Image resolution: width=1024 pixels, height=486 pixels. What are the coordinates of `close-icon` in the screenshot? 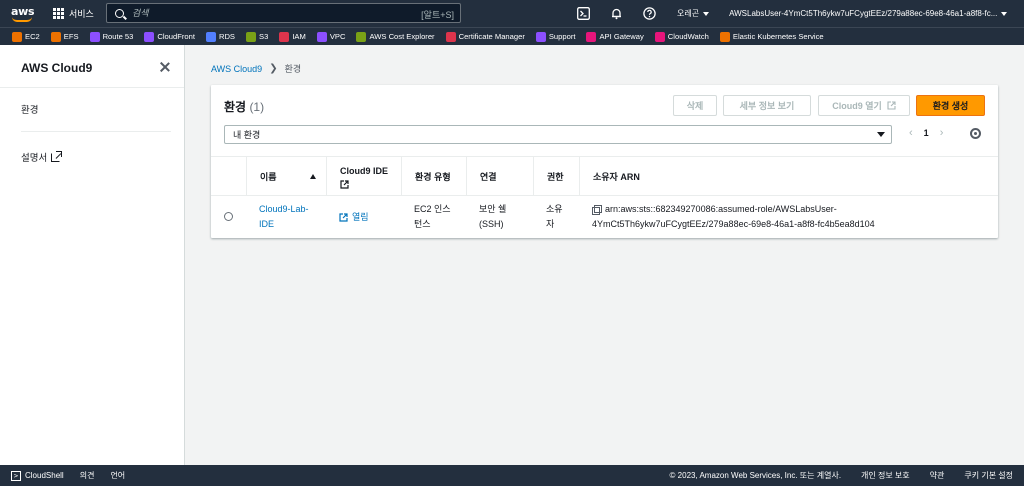 It's located at (165, 67).